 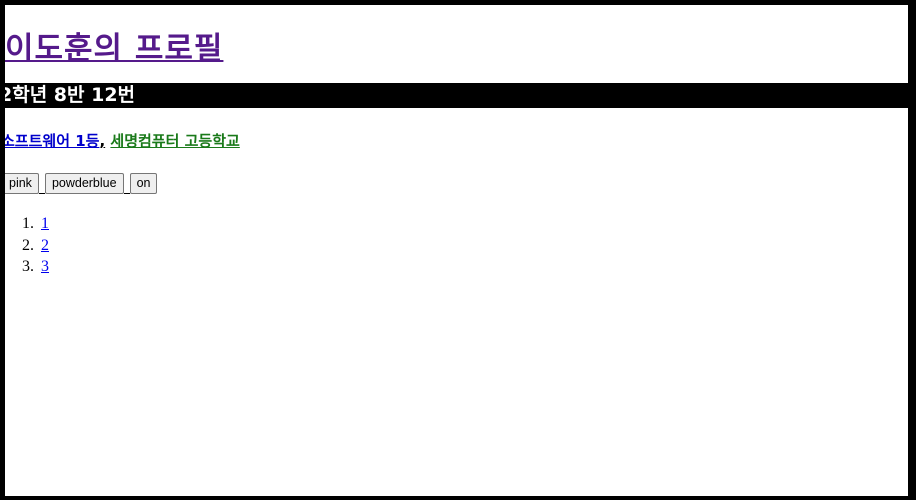 What do you see at coordinates (126, 188) in the screenshot?
I see `button-gap-underline` at bounding box center [126, 188].